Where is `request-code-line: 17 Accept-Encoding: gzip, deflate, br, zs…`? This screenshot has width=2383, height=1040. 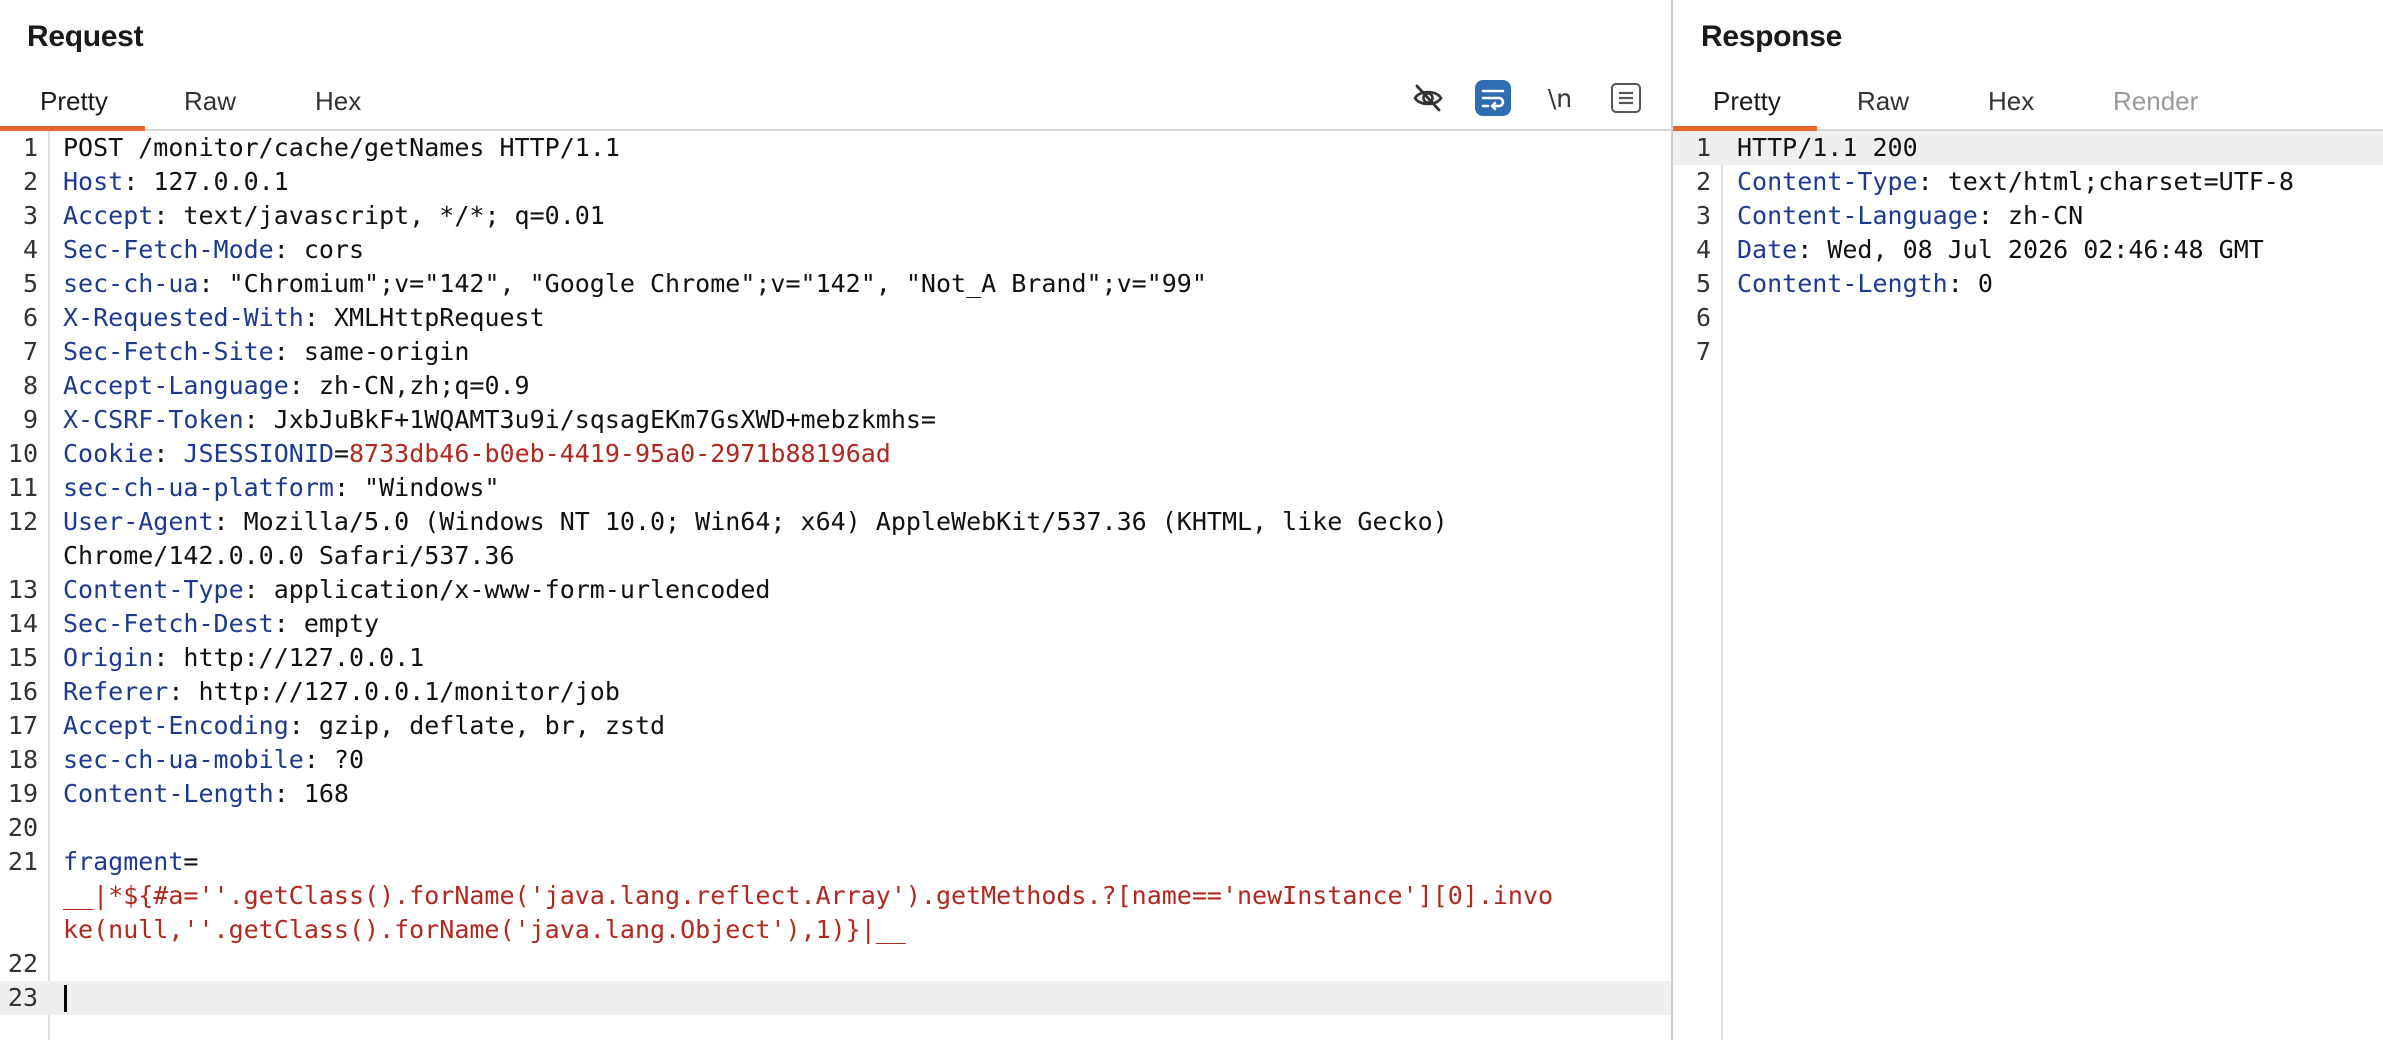 request-code-line: 17 Accept-Encoding: gzip, deflate, br, zs… is located at coordinates (835, 726).